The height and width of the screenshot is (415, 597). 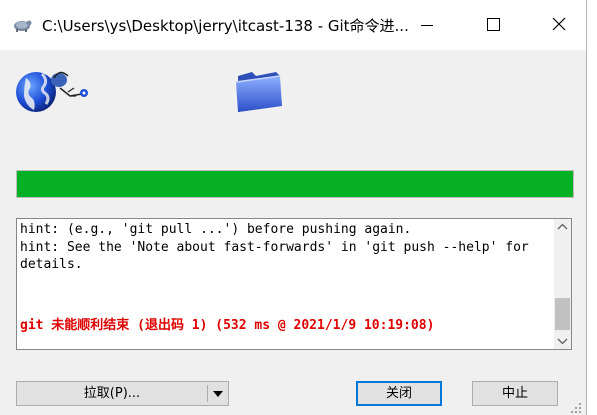 I want to click on maximize-icon, so click(x=493, y=24).